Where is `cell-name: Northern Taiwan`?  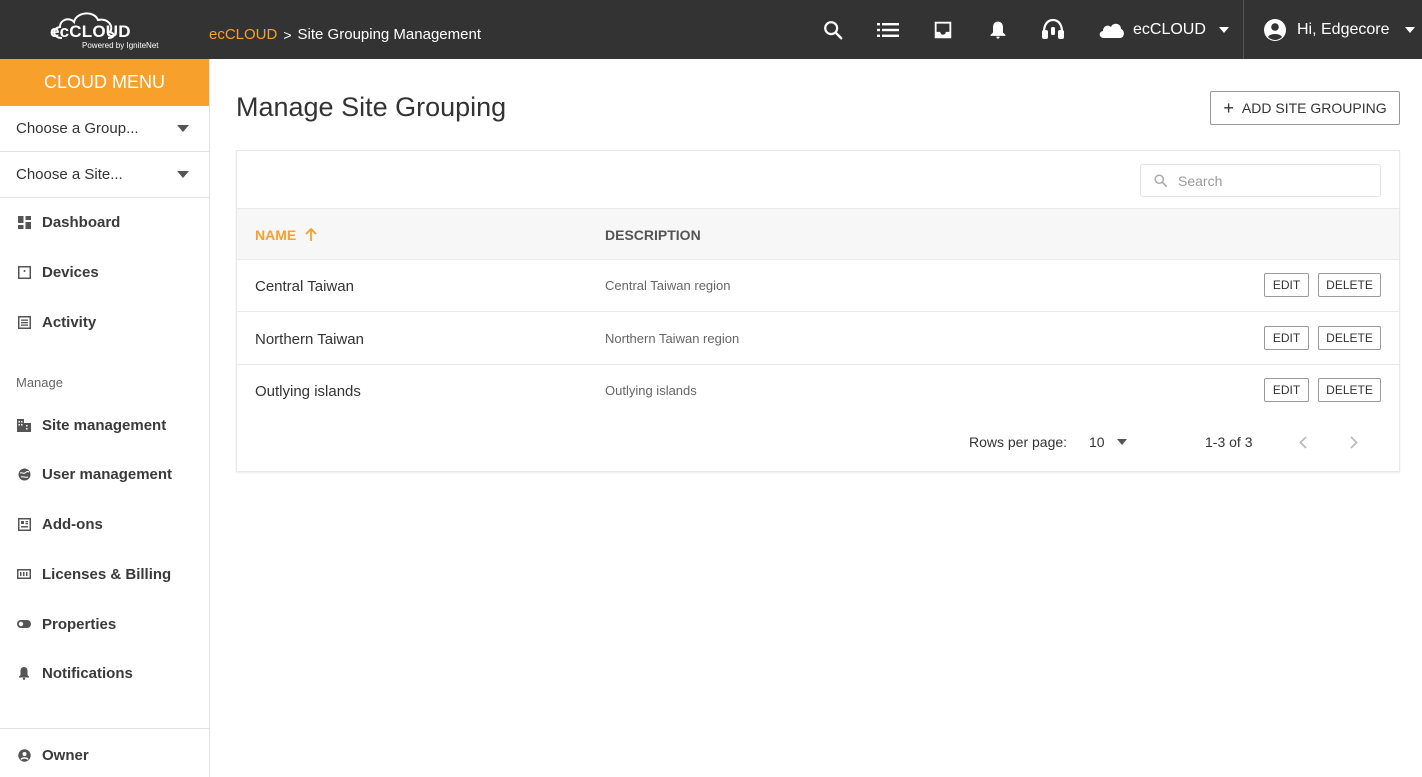 cell-name: Northern Taiwan is located at coordinates (309, 339).